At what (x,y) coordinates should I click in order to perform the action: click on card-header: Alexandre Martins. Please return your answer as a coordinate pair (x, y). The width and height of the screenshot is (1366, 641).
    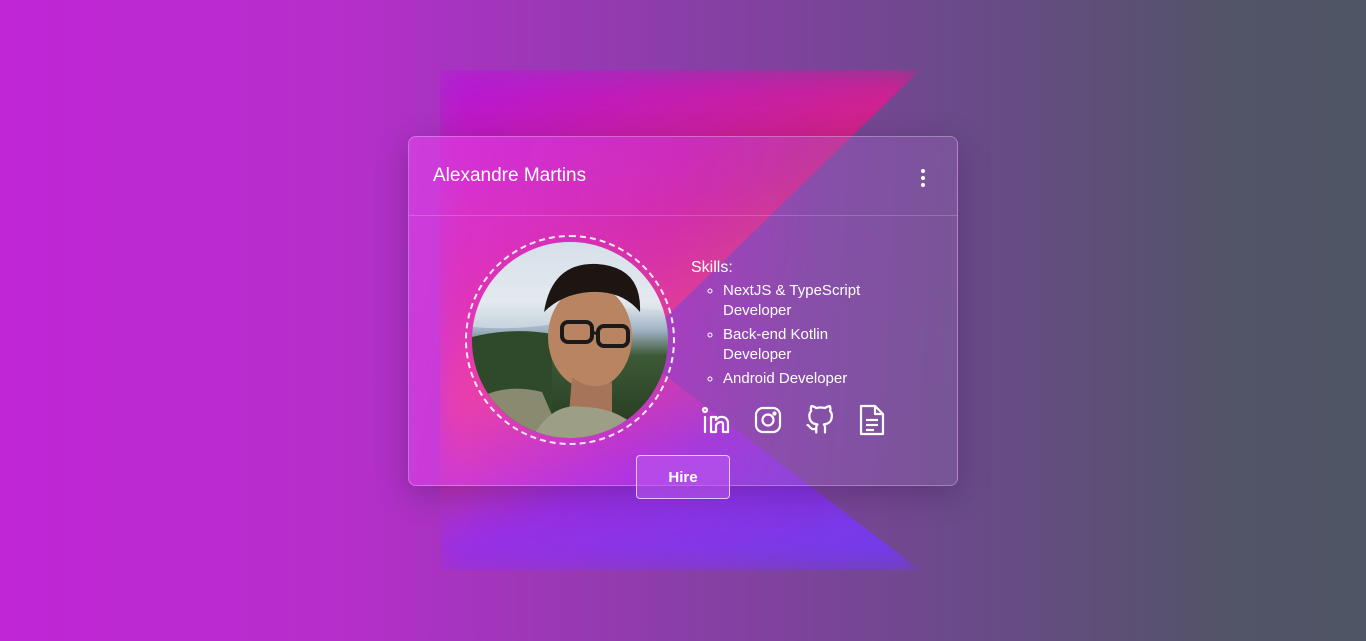
    Looking at the image, I should click on (683, 176).